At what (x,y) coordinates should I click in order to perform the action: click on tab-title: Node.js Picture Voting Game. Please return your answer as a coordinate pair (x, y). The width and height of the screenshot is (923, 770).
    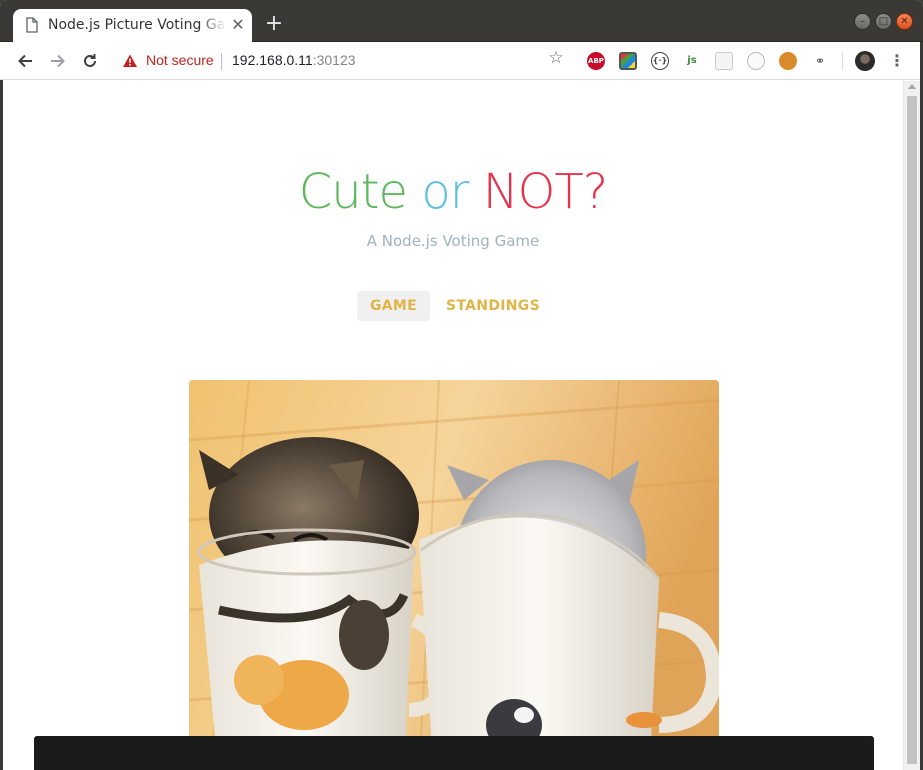
    Looking at the image, I should click on (137, 25).